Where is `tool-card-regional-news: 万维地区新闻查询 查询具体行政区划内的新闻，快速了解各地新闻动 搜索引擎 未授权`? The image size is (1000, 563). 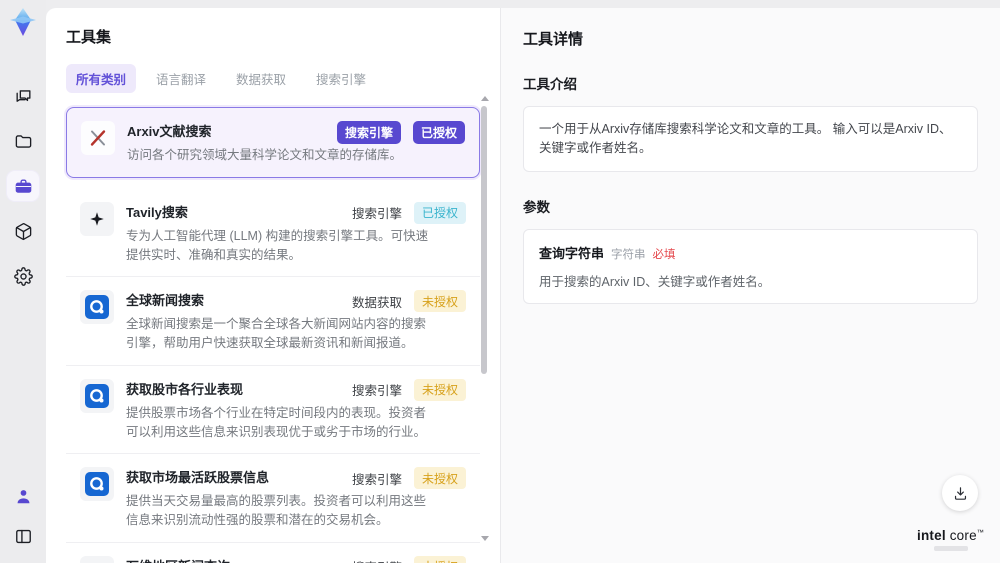 tool-card-regional-news: 万维地区新闻查询 查询具体行政区划内的新闻，快速了解各地新闻动 搜索引擎 未授权 is located at coordinates (273, 552).